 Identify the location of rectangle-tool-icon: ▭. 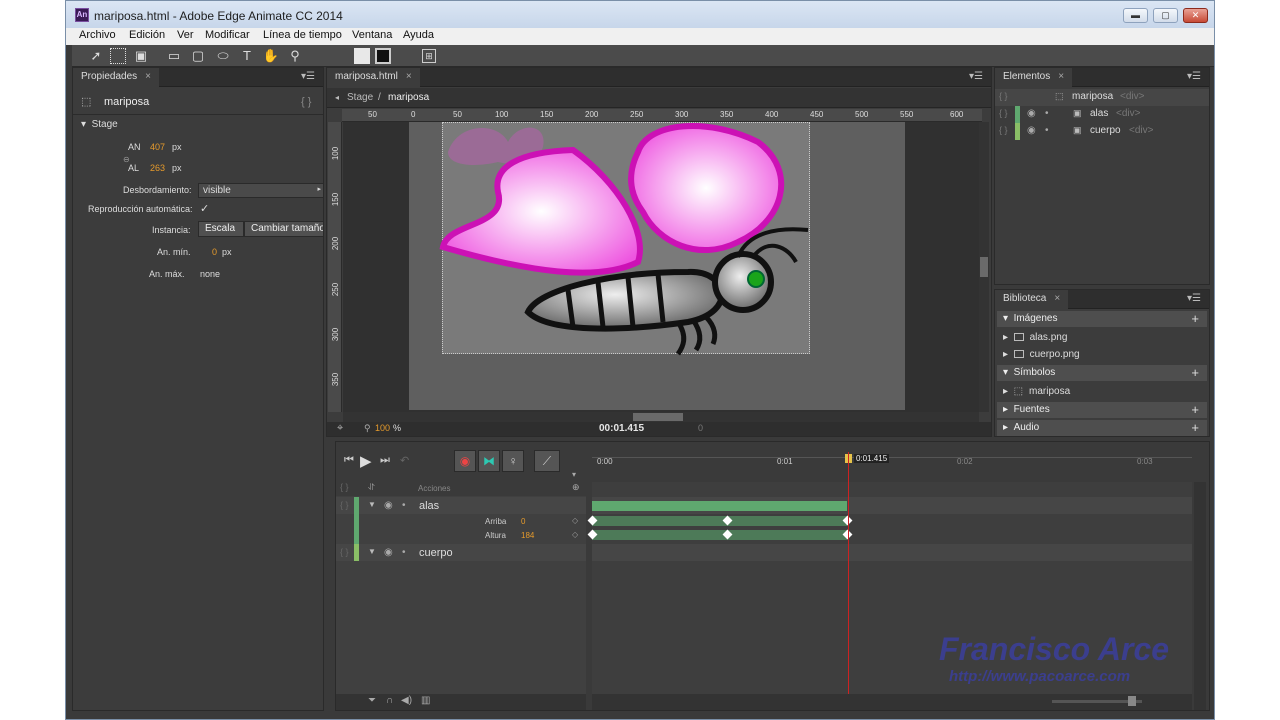
(174, 56).